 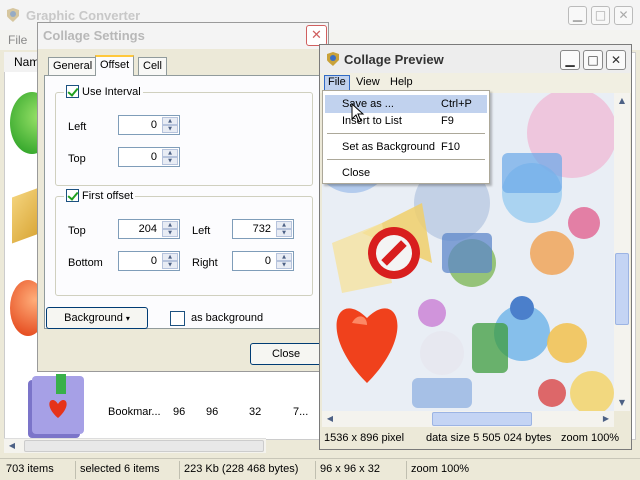 What do you see at coordinates (622, 289) in the screenshot?
I see `vertical-scroll-thumb` at bounding box center [622, 289].